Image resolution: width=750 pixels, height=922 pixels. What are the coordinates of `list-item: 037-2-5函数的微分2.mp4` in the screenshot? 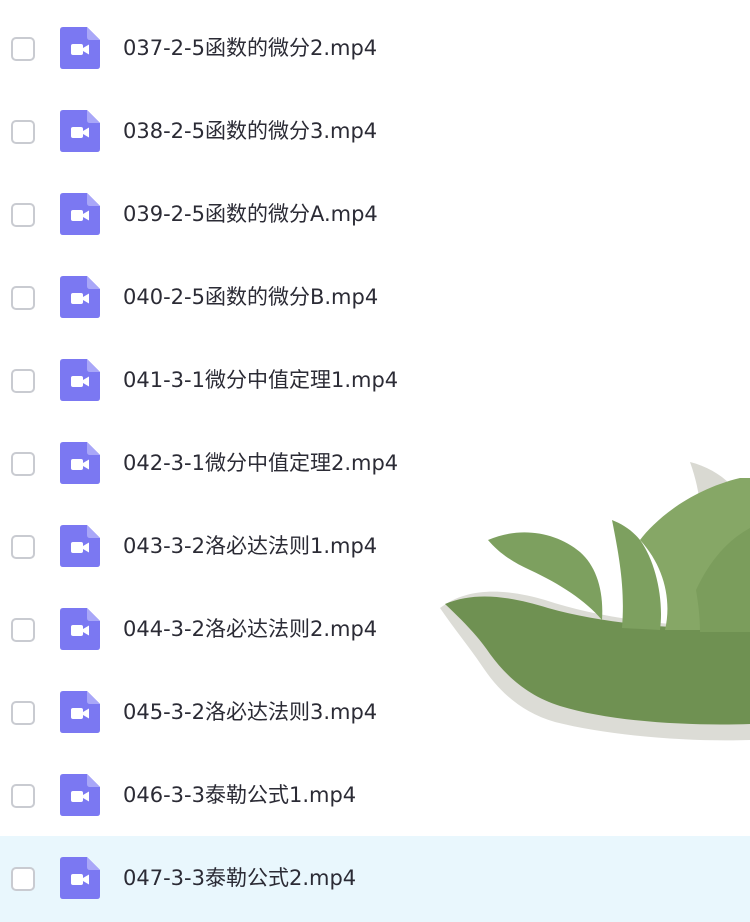 It's located at (375, 47).